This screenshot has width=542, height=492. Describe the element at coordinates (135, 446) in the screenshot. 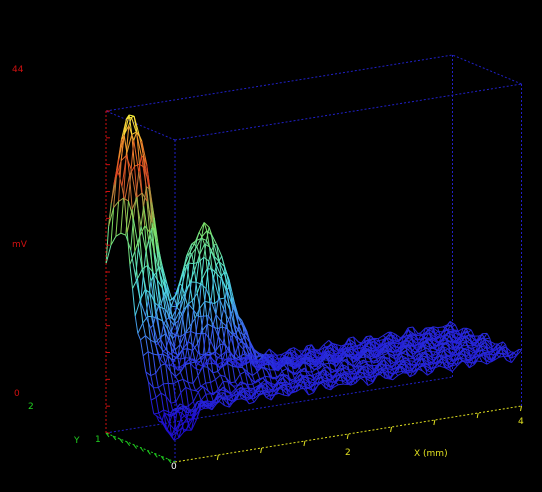

I see `y-axis-tick` at that location.